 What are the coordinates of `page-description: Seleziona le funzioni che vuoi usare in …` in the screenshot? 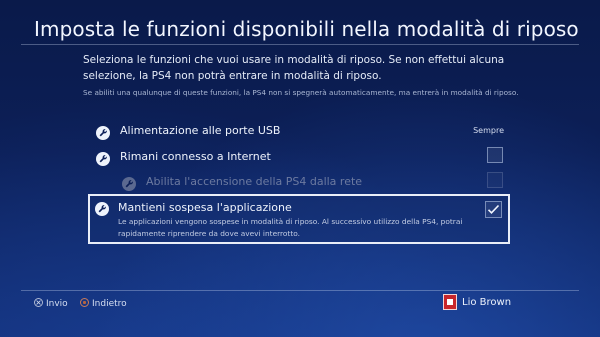 It's located at (294, 68).